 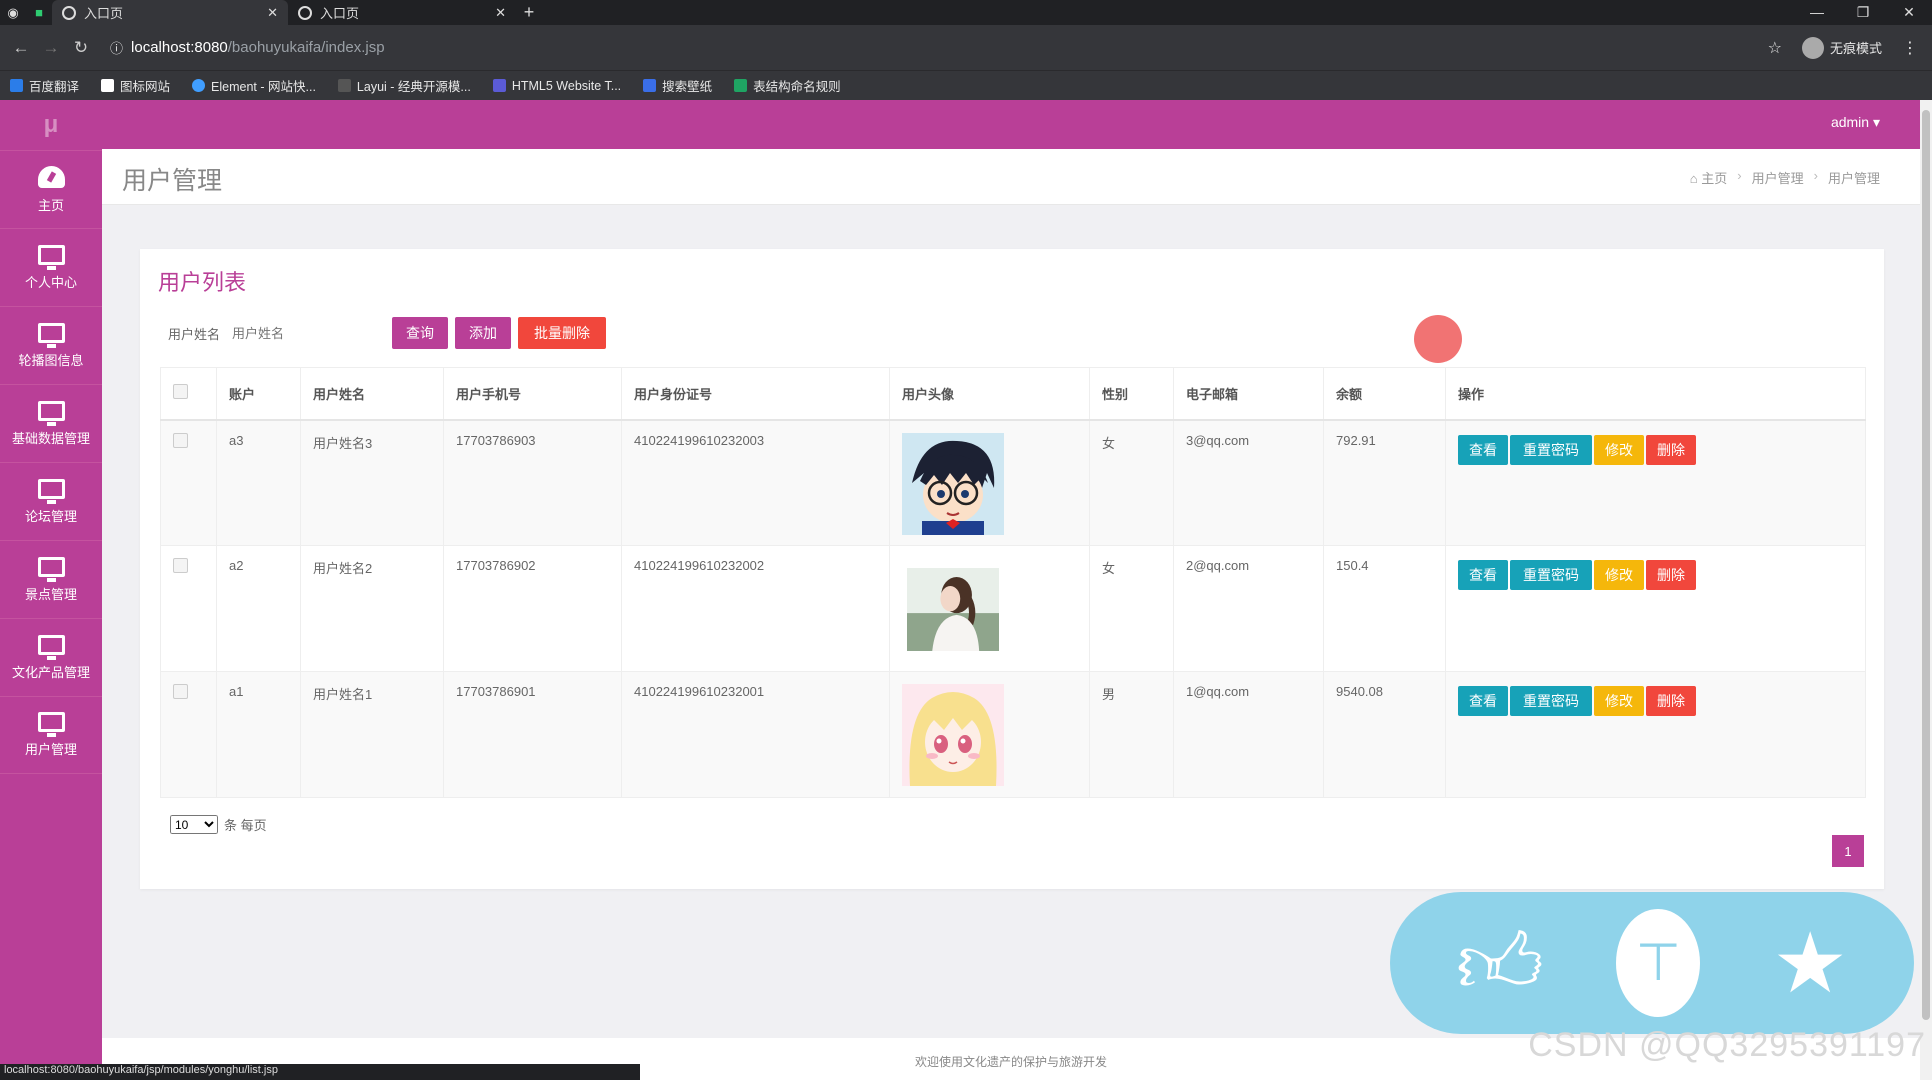 I want to click on app-topbar: admin ▾, so click(x=960, y=124).